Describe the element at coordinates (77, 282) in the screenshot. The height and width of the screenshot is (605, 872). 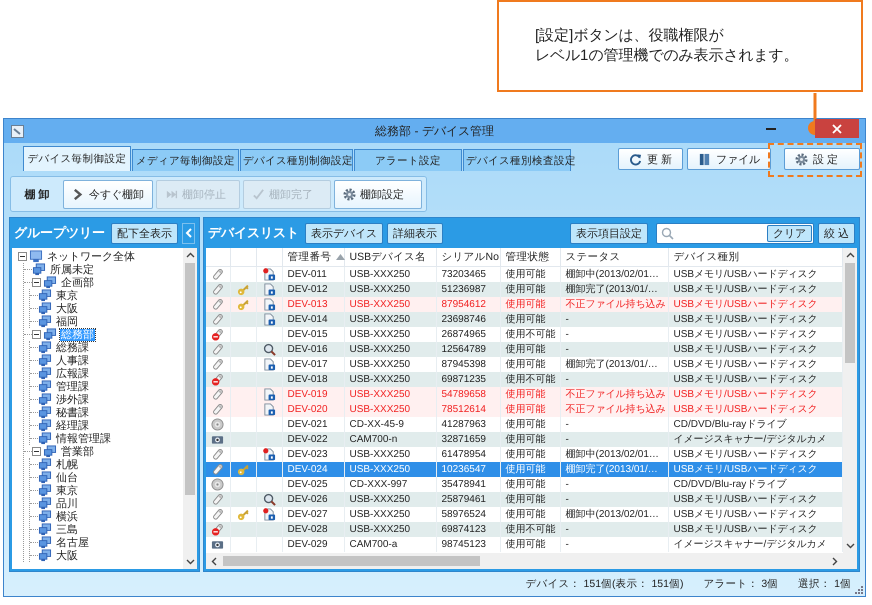
I see `tree-item: 企画部` at that location.